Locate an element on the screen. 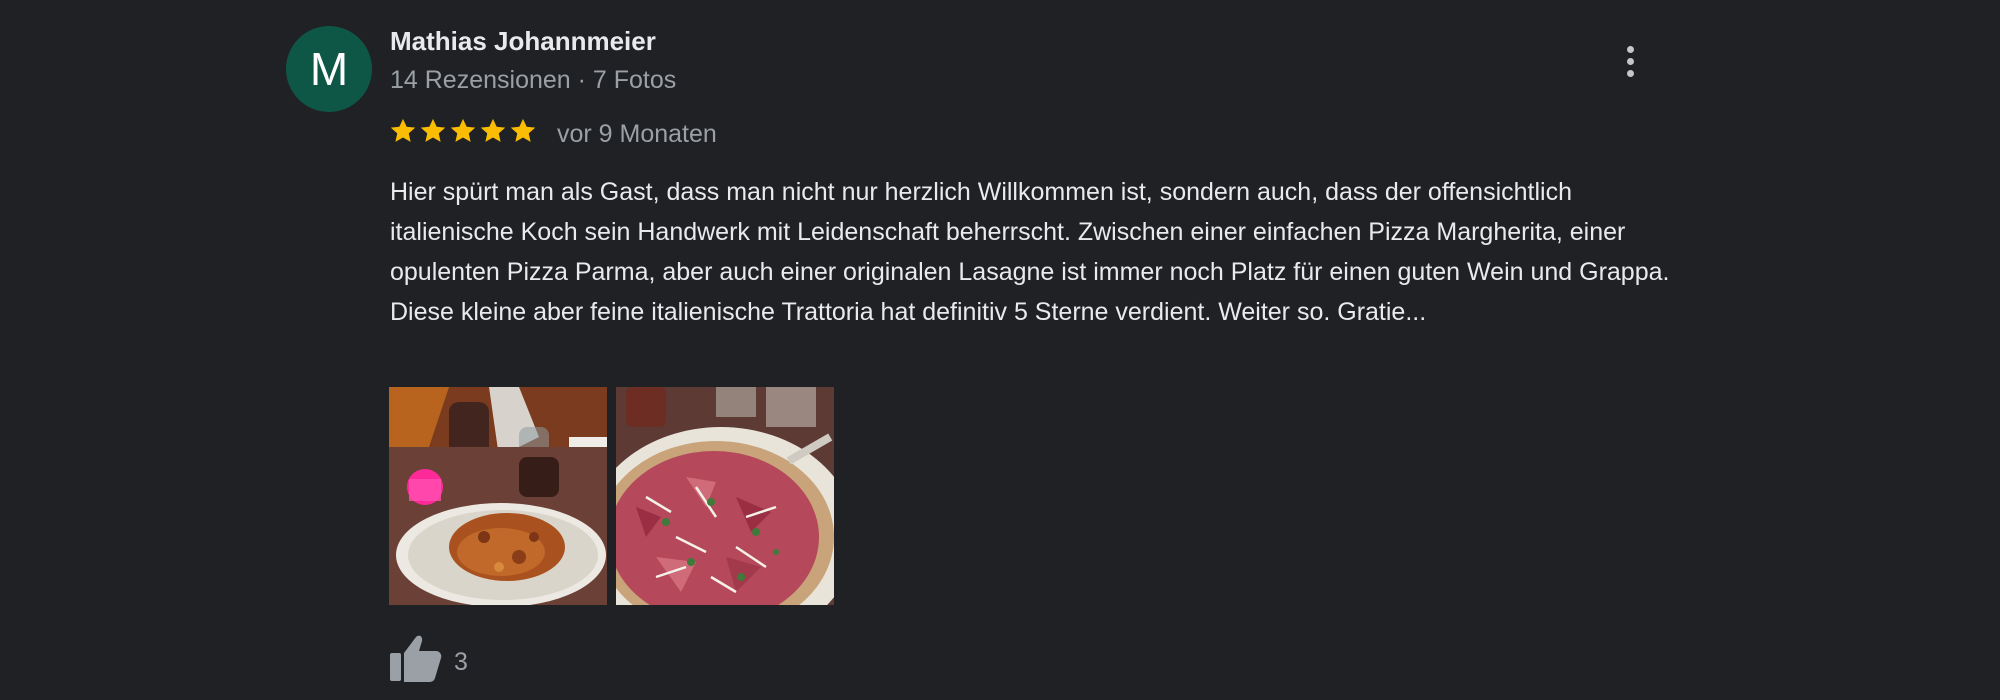 This screenshot has width=2000, height=700. review-time: vor 9 Monaten is located at coordinates (637, 134).